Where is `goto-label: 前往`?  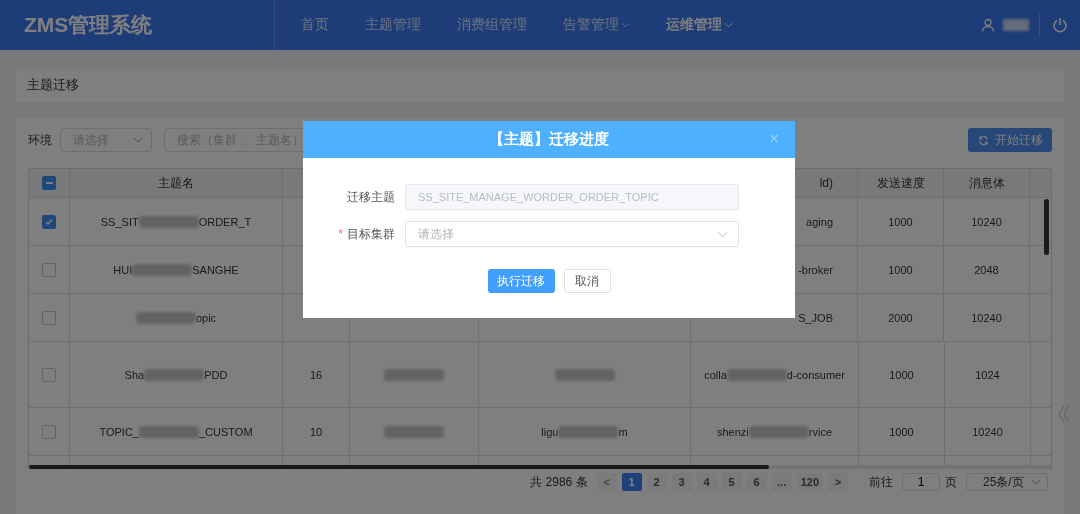 goto-label: 前往 is located at coordinates (881, 482).